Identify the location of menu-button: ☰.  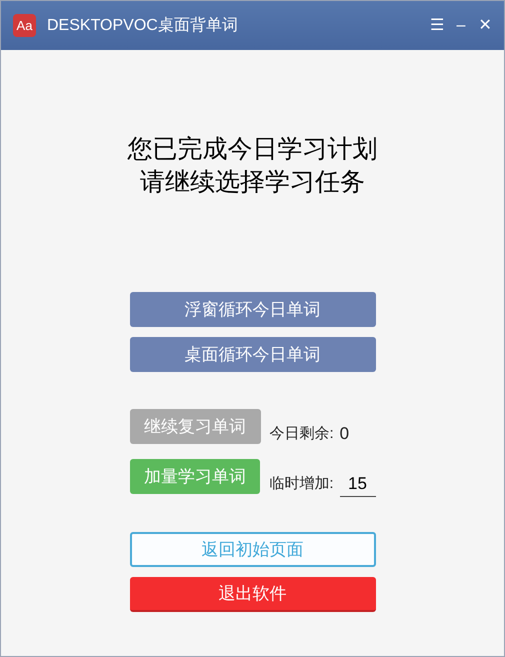
(437, 26).